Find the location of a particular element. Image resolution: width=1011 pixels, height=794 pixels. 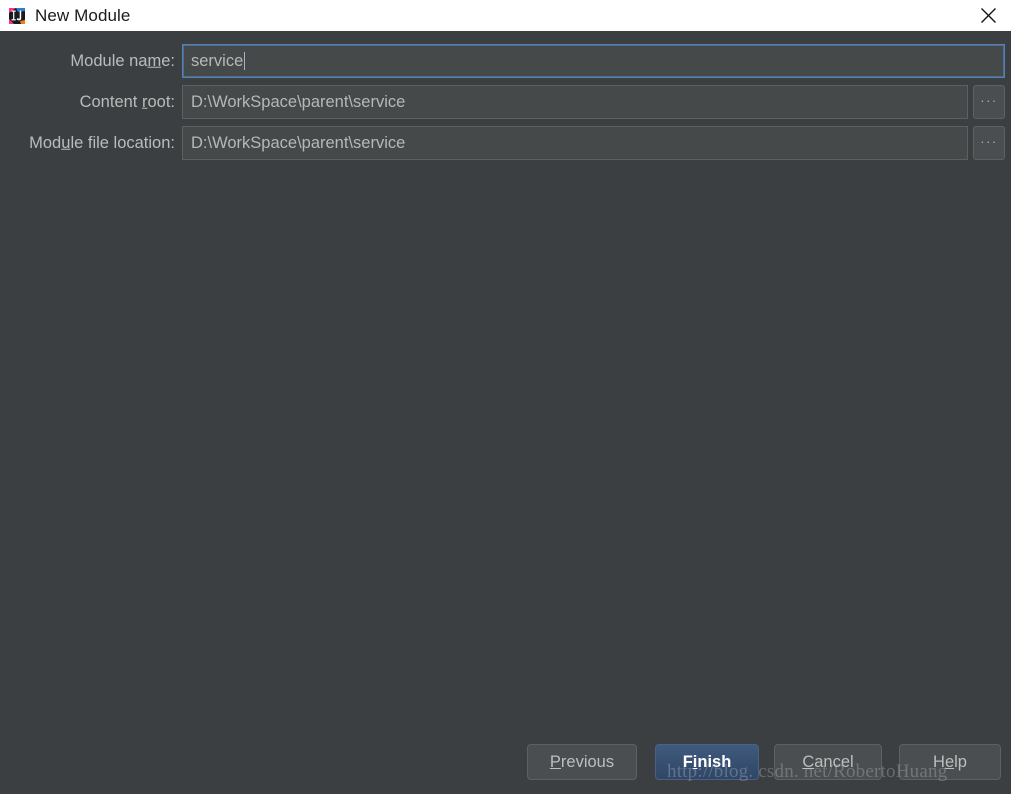

module-name-value: service is located at coordinates (217, 61).